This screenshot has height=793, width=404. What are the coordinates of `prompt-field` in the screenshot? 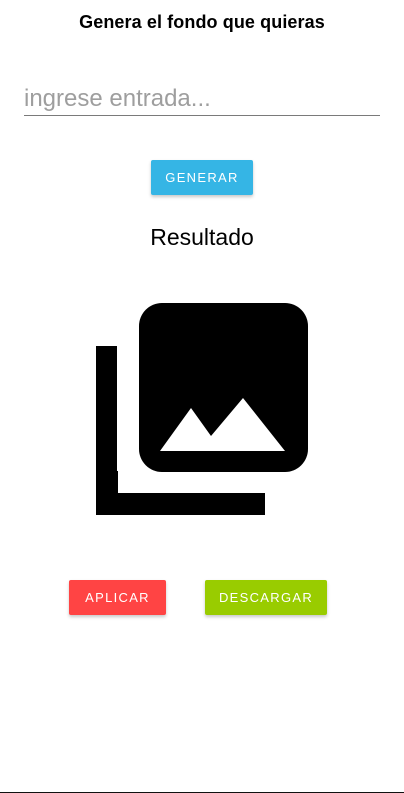 It's located at (202, 99).